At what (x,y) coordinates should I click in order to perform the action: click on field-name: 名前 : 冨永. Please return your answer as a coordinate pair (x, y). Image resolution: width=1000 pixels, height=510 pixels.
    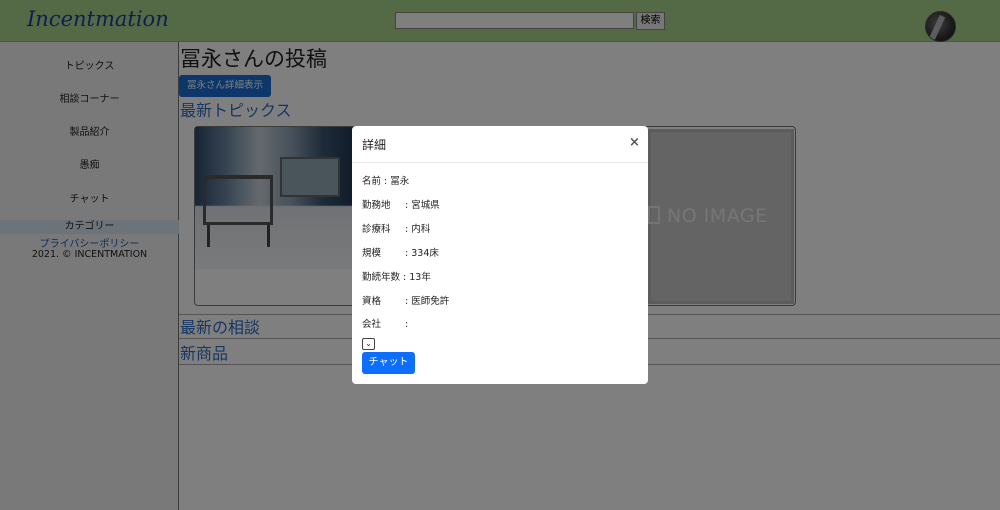
    Looking at the image, I should click on (385, 180).